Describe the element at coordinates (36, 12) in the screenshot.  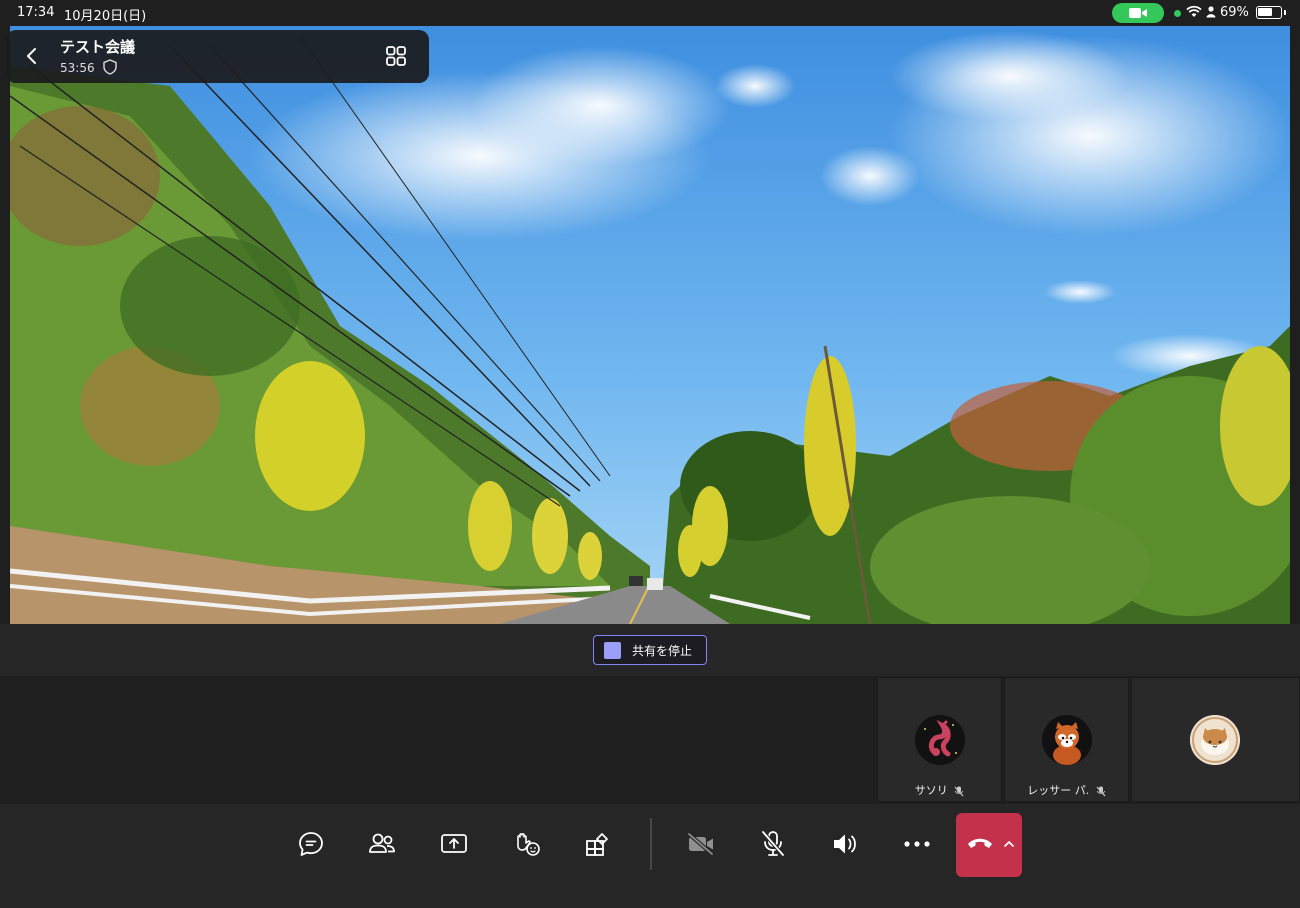
I see `status-time: 17:34` at that location.